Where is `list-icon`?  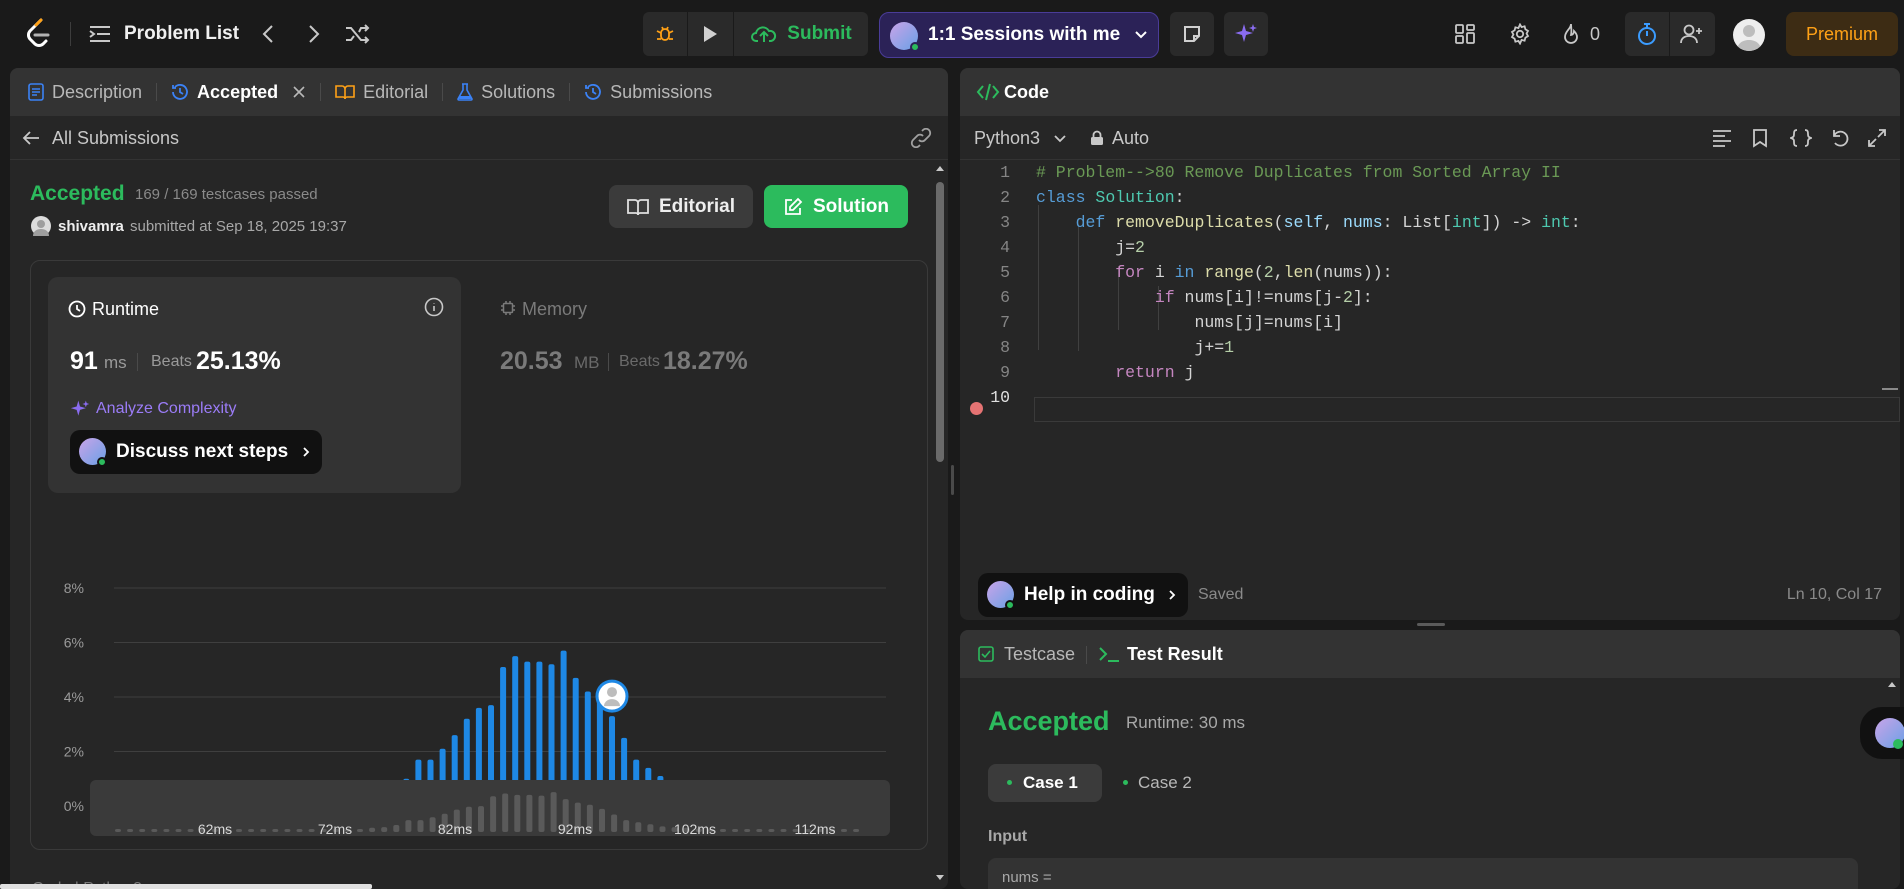
list-icon is located at coordinates (100, 34).